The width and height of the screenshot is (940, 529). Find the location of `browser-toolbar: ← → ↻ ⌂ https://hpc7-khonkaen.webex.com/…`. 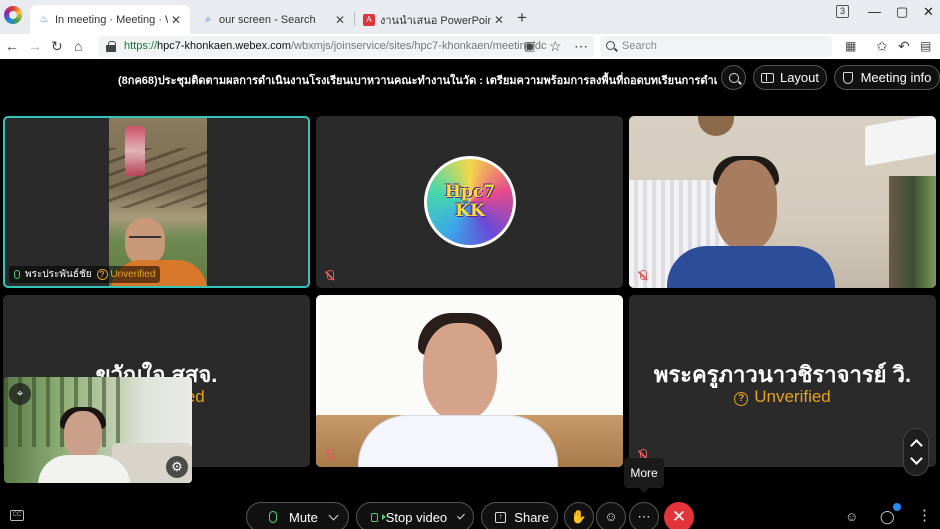

browser-toolbar: ← → ↻ ⌂ https://hpc7-khonkaen.webex.com/… is located at coordinates (470, 46).